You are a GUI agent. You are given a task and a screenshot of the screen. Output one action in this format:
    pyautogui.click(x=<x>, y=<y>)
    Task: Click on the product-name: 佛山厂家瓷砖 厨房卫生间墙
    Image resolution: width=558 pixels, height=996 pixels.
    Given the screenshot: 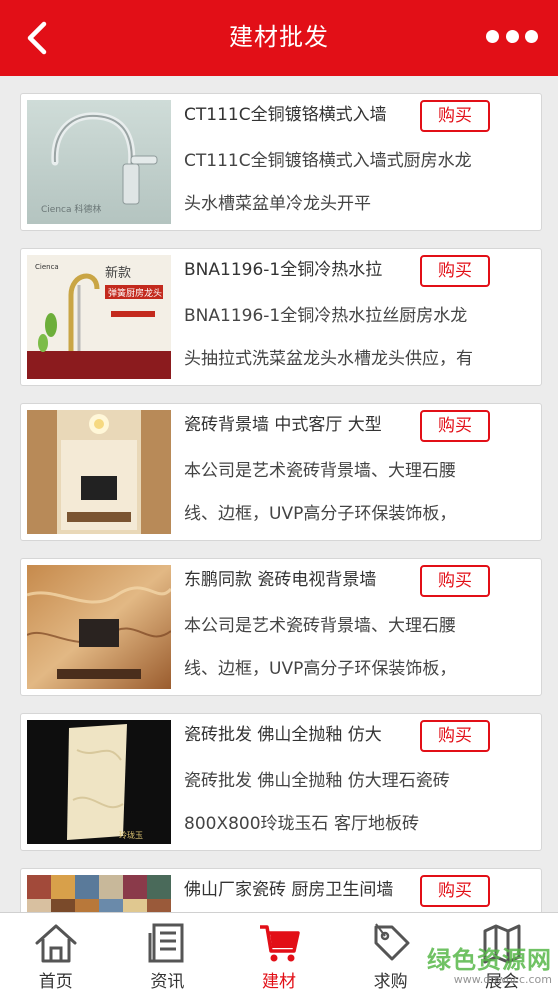 What is the action you would take?
    pyautogui.click(x=300, y=890)
    